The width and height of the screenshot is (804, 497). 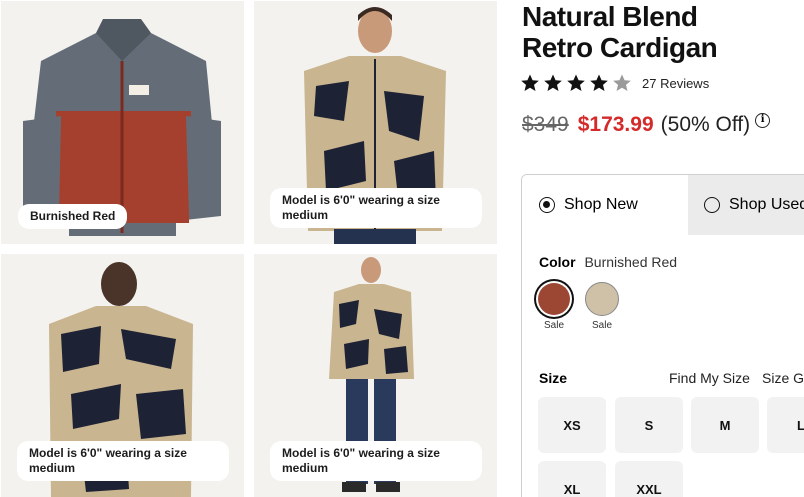 I want to click on size-button-xl: XL, so click(x=572, y=479).